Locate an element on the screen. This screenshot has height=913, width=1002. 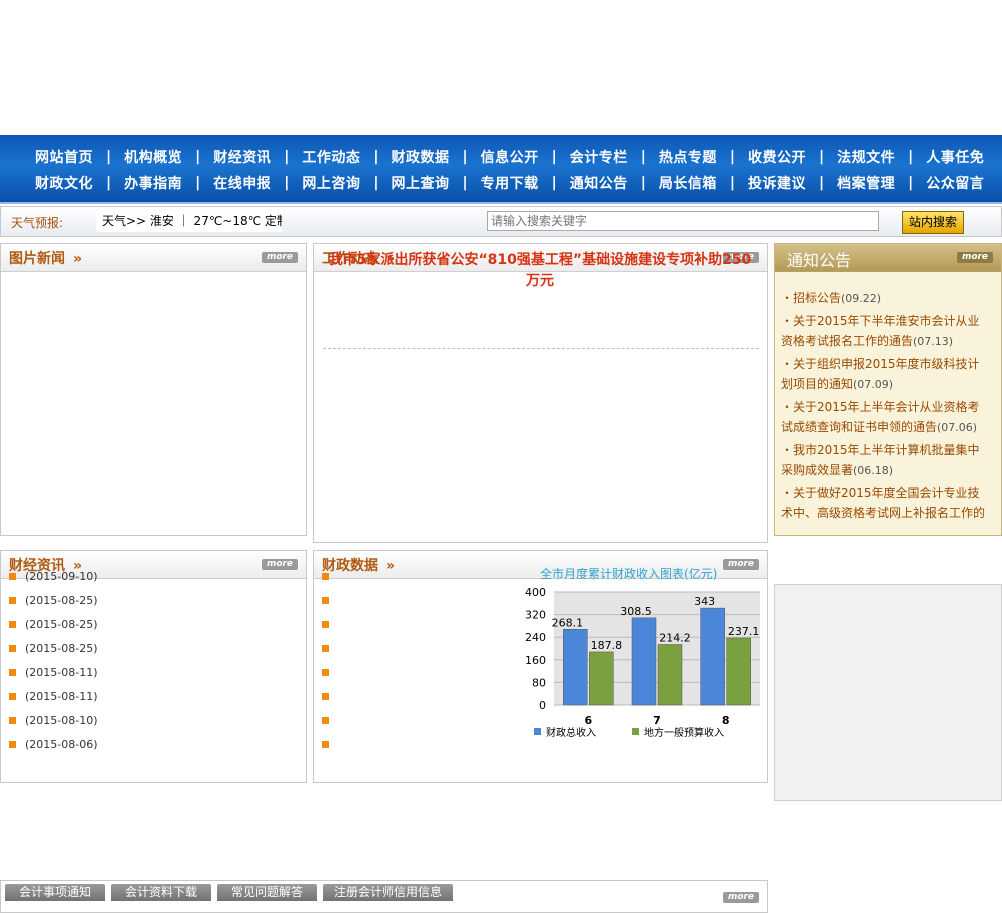
nav-item: 收费公开 is located at coordinates (777, 157).